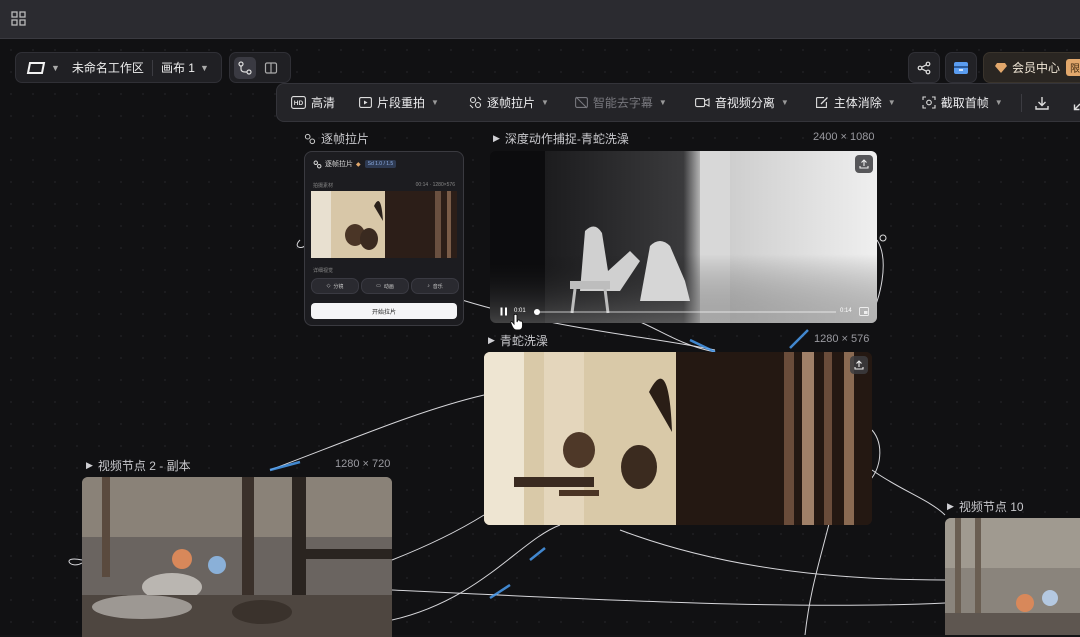 The height and width of the screenshot is (637, 1080). I want to click on node-dimensions: 1280 × 576, so click(842, 339).